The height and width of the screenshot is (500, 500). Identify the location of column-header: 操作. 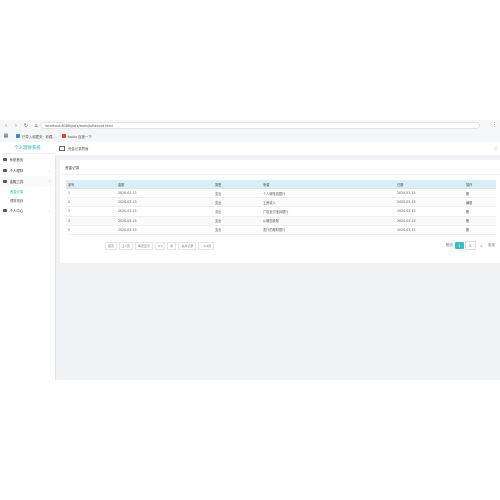
(480, 184).